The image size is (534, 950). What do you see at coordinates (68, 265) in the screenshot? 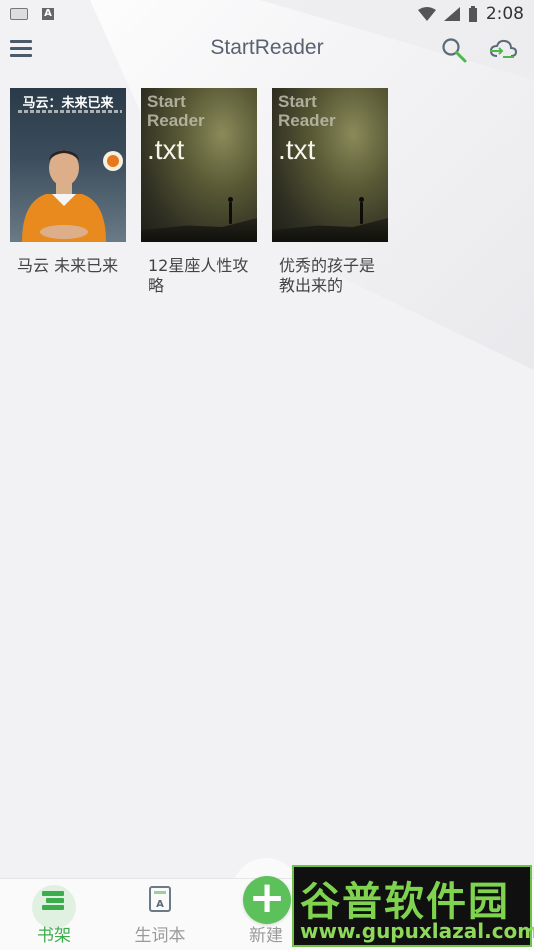
I see `book-title: 马云 未来已来` at bounding box center [68, 265].